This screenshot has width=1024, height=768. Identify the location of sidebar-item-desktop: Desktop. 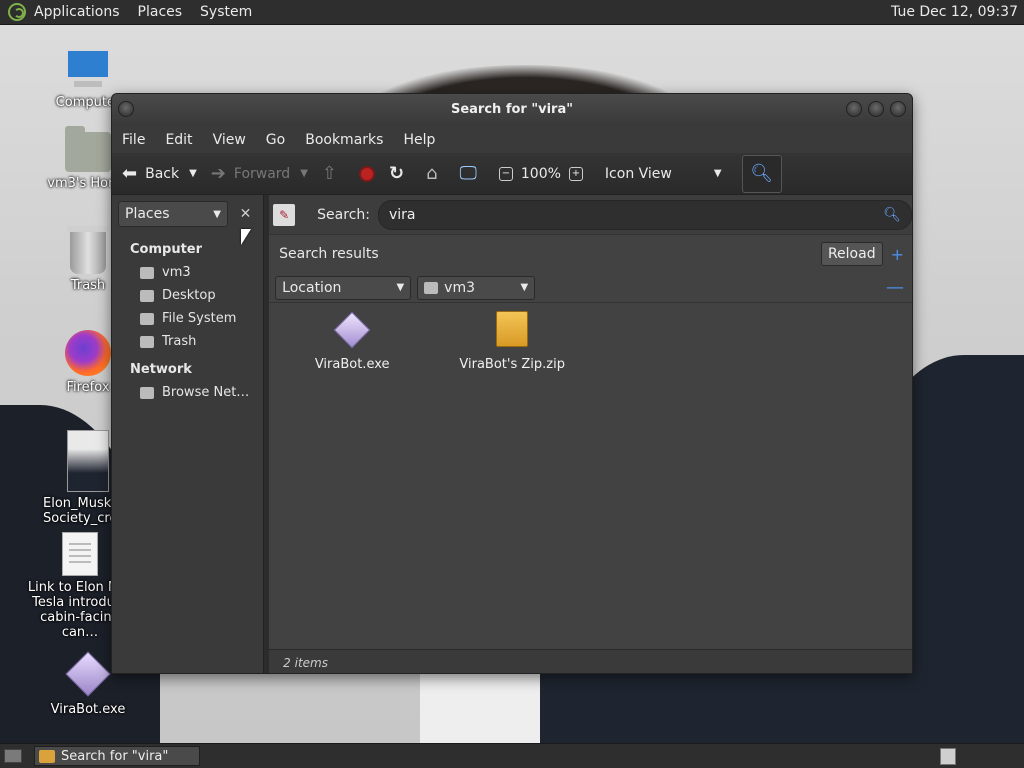
(187, 295).